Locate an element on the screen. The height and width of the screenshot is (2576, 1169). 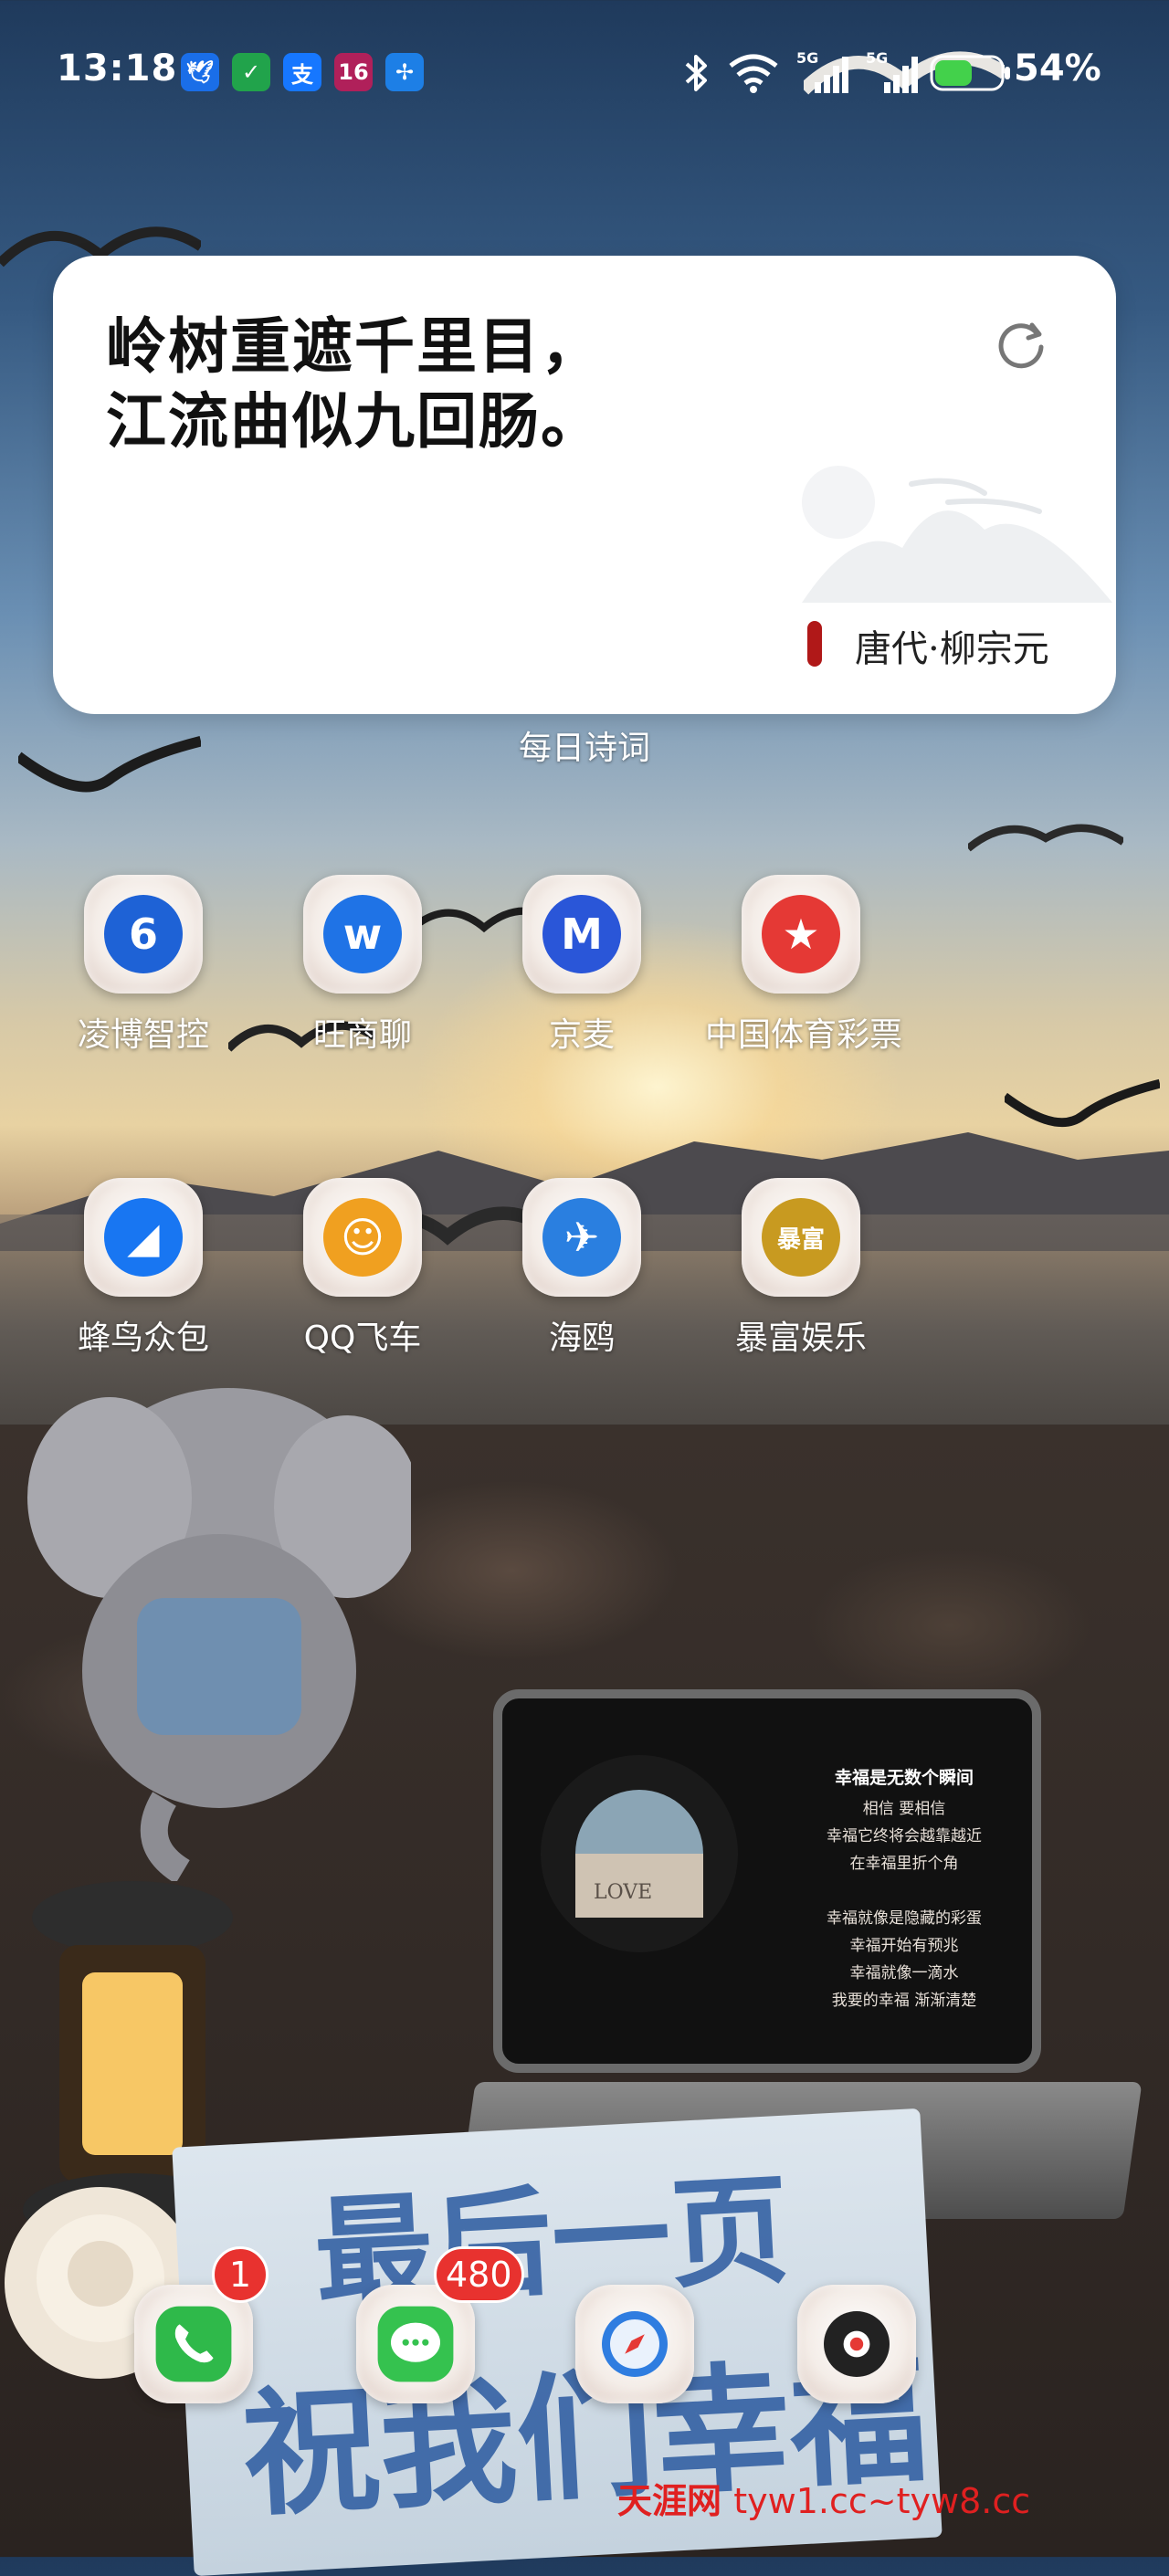
app-fengniao: ◢ 蜂鸟众包 is located at coordinates (143, 1268).